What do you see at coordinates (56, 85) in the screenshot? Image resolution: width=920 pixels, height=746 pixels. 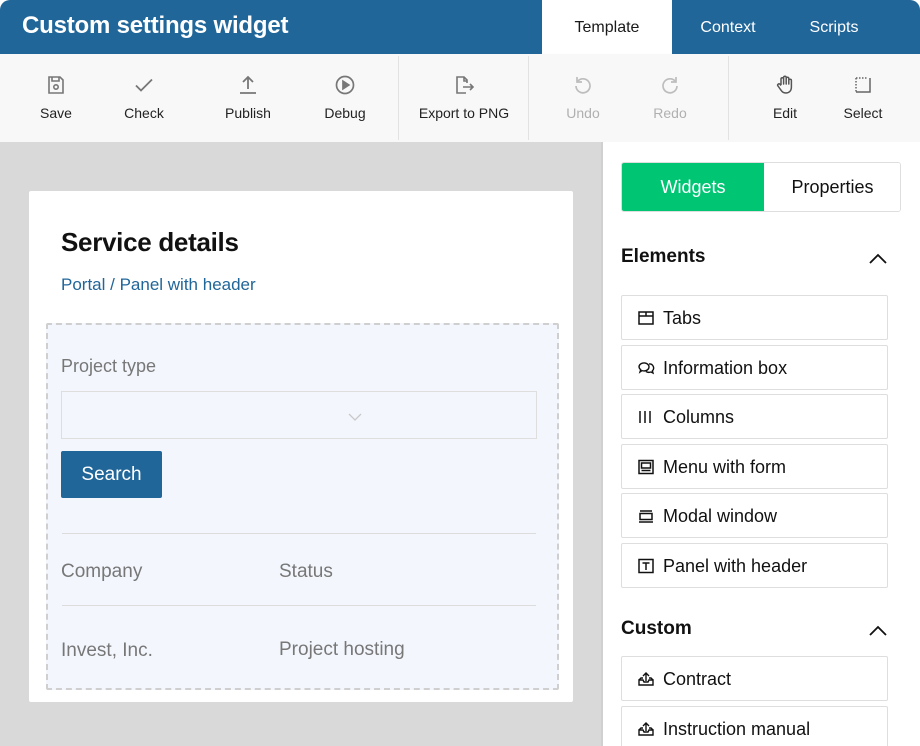 I see `save-icon` at bounding box center [56, 85].